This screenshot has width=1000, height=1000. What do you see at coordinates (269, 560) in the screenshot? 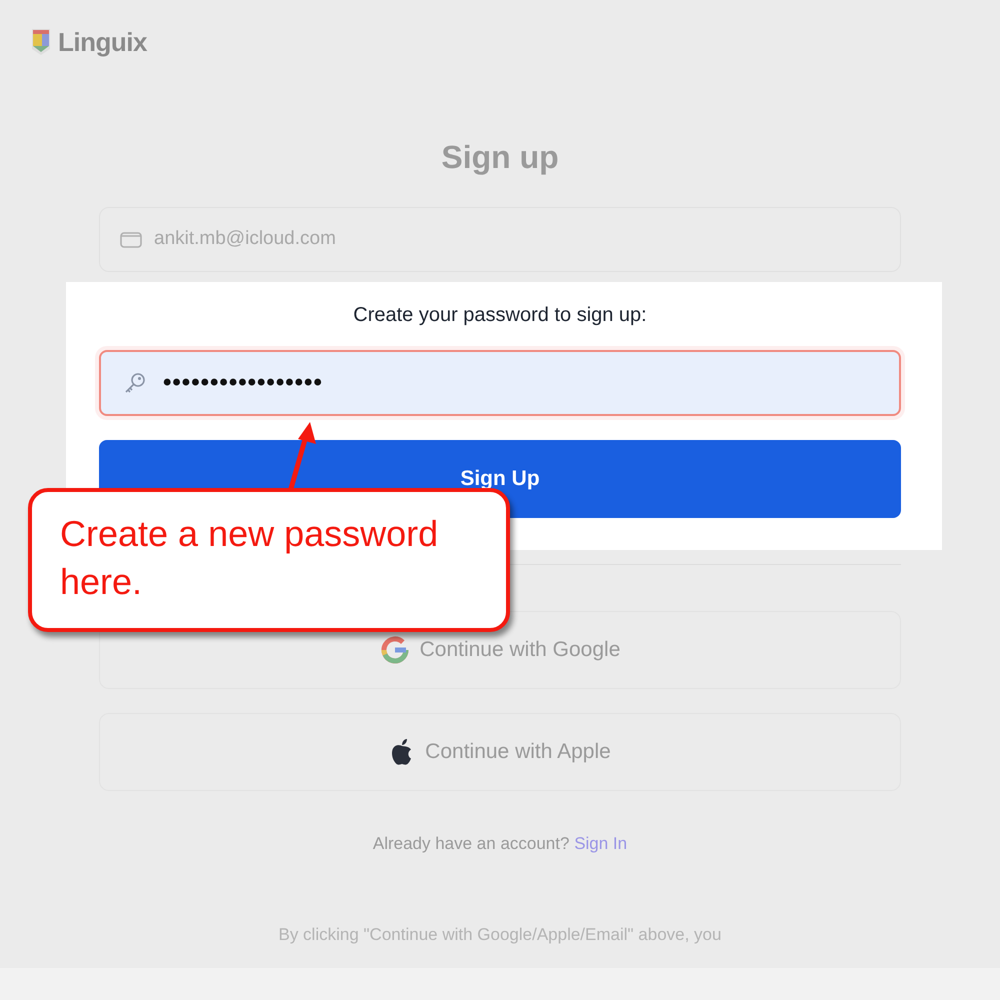
I see `annotation-tooltip: Create a new password here.` at bounding box center [269, 560].